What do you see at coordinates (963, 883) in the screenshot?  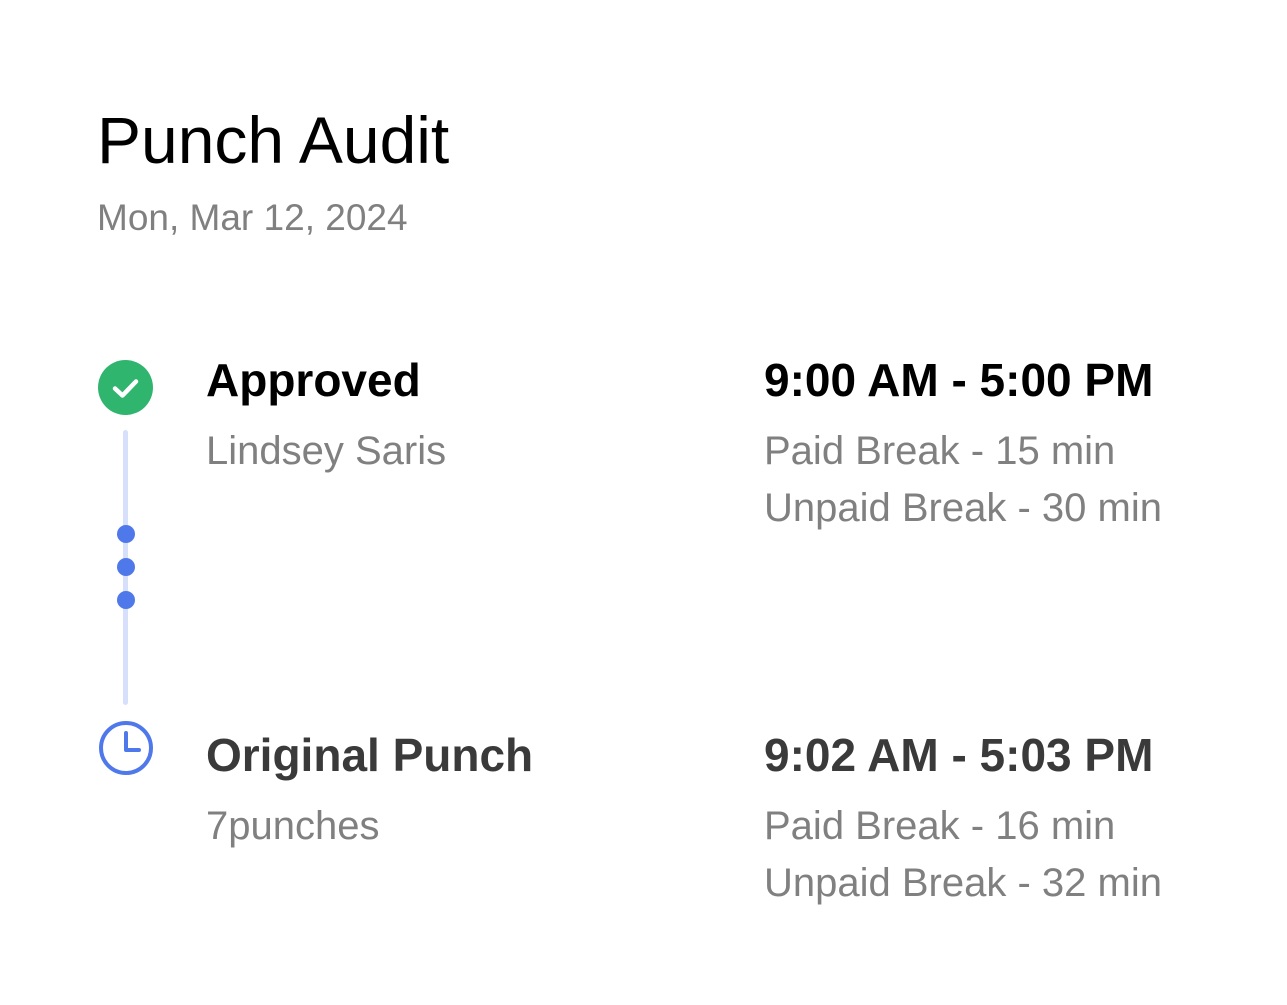 I see `entry-unpaid-break: Unpaid Break - 32 min` at bounding box center [963, 883].